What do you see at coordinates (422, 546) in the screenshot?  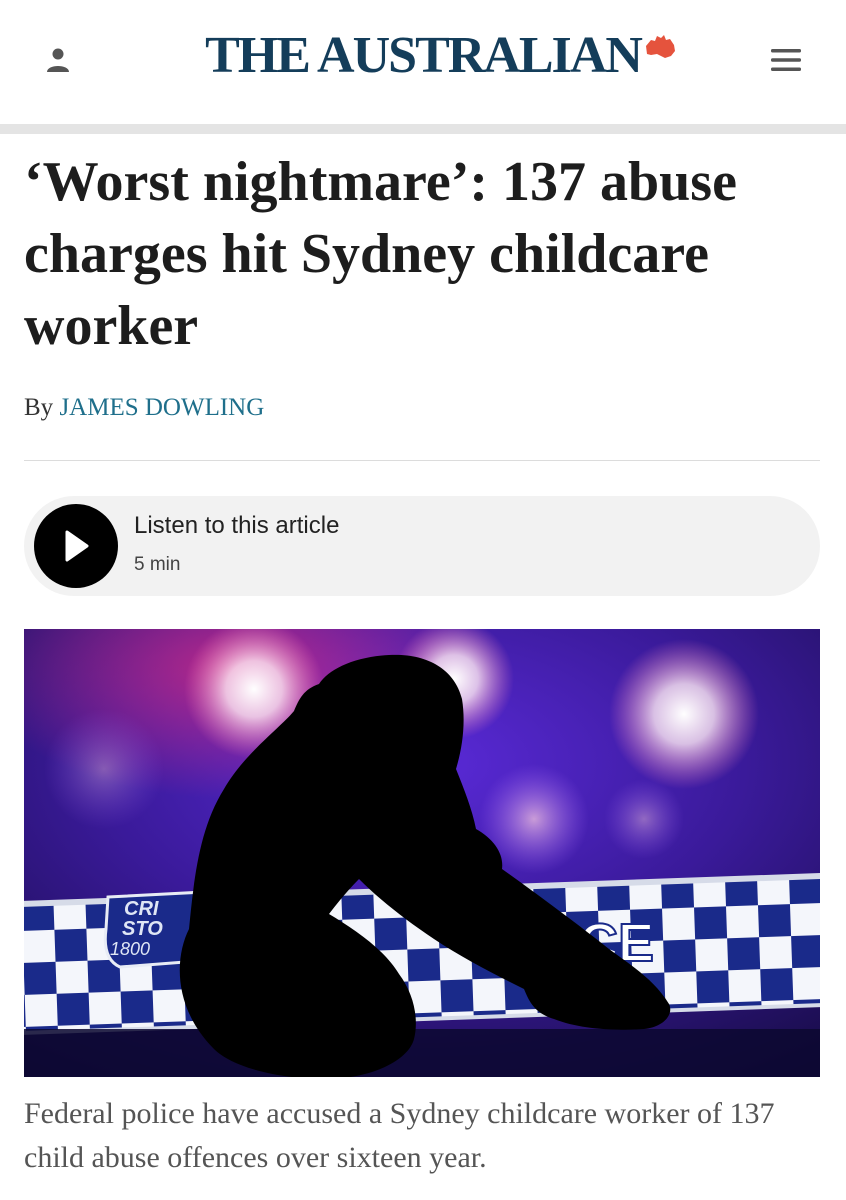 I see `audio-player: Listen to this article 5 min` at bounding box center [422, 546].